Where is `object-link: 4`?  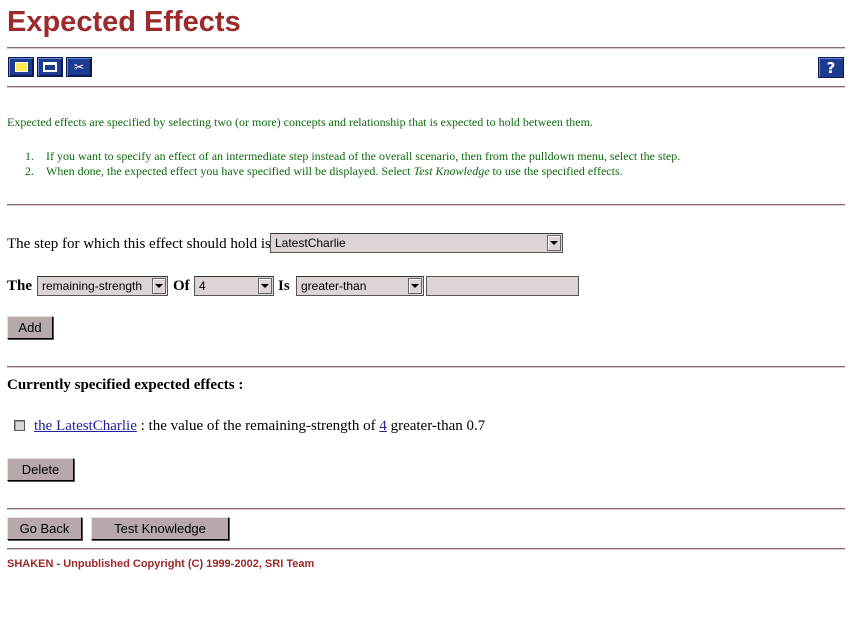 object-link: 4 is located at coordinates (383, 426).